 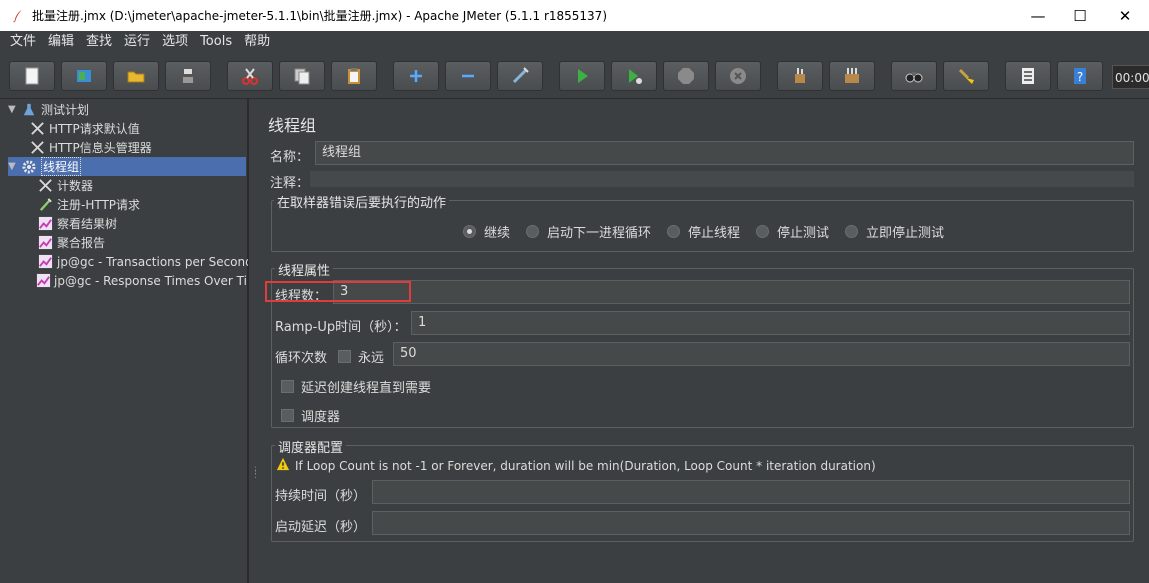 I want to click on tree-node-counter: 计数器, so click(x=64, y=185).